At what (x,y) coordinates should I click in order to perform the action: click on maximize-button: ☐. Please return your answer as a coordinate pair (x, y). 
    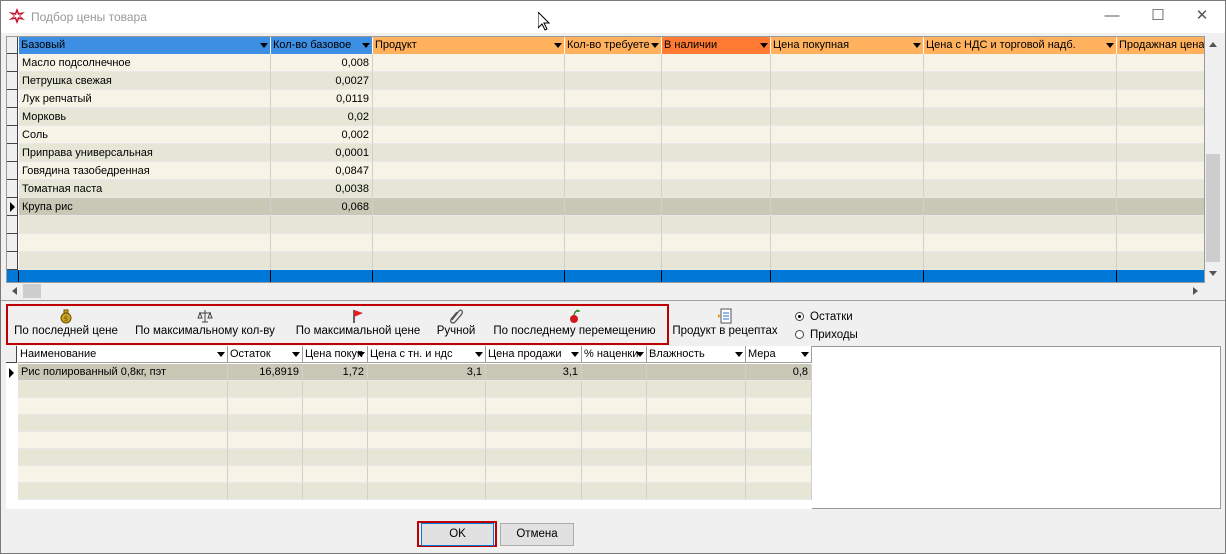
    Looking at the image, I should click on (1158, 17).